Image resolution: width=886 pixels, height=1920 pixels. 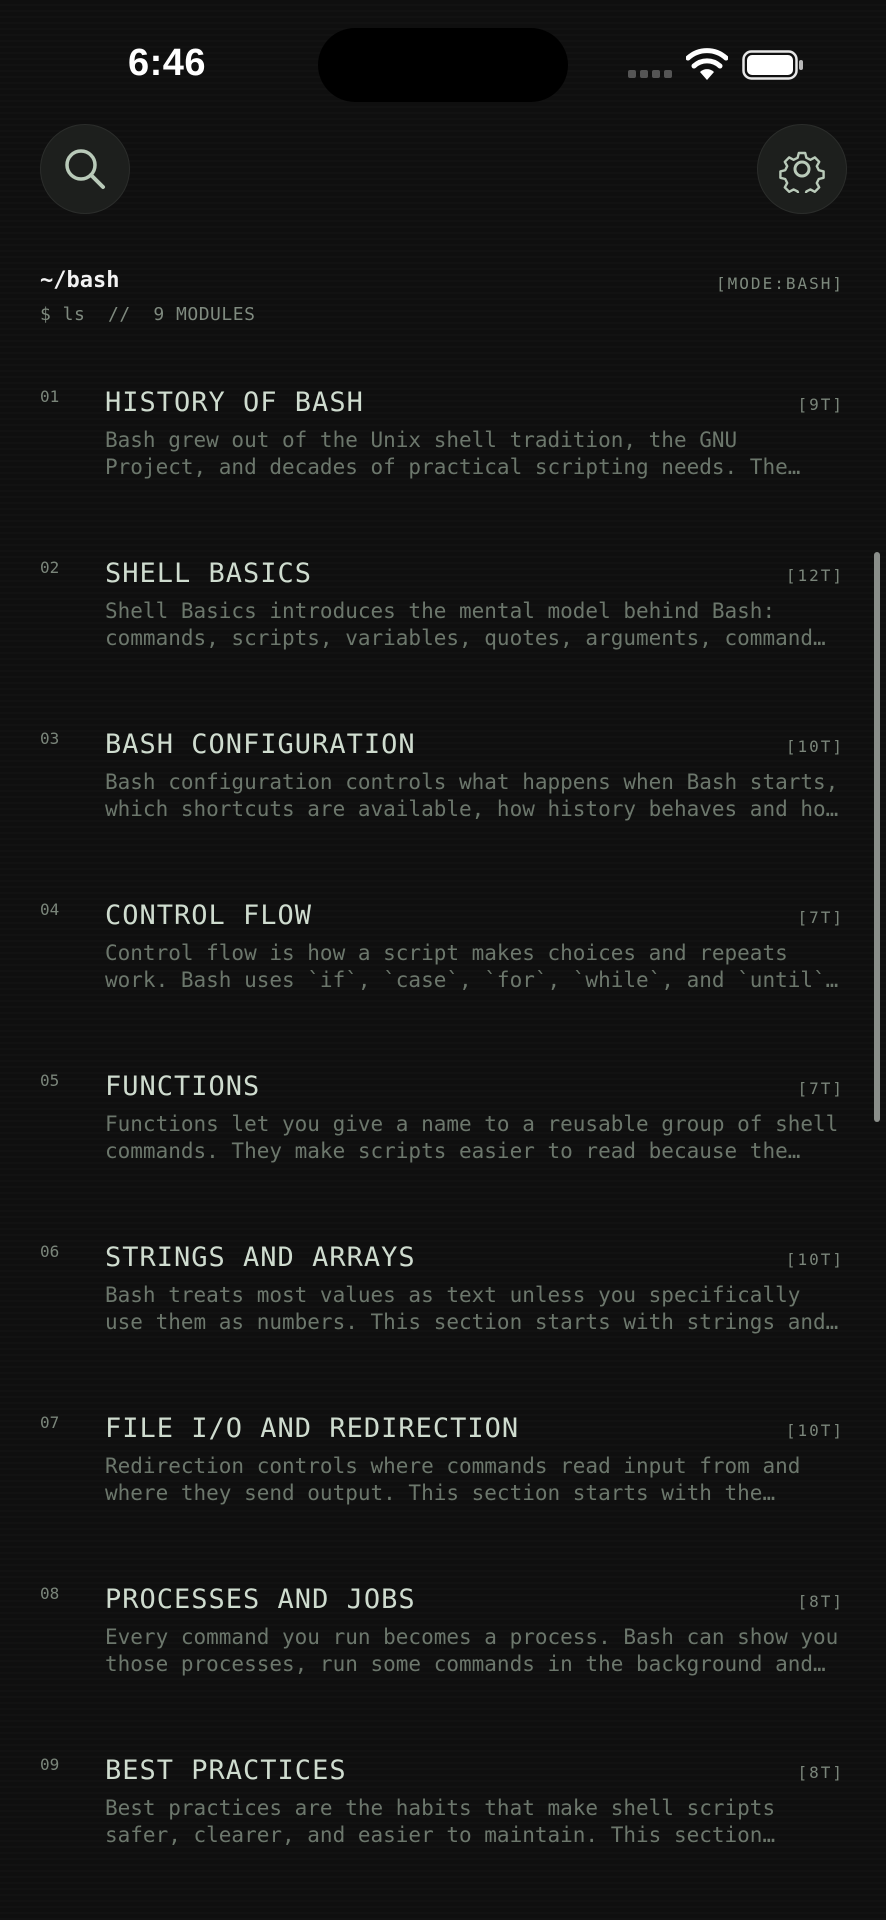 I want to click on module-number: 03, so click(x=50, y=738).